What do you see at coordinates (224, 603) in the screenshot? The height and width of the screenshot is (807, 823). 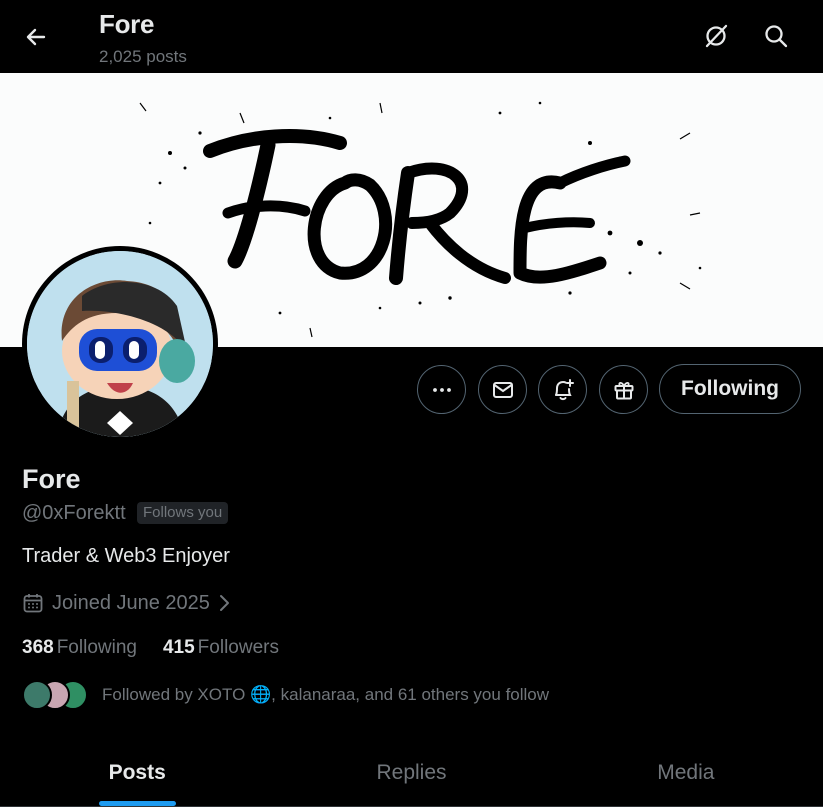 I see `chevron-right-icon` at bounding box center [224, 603].